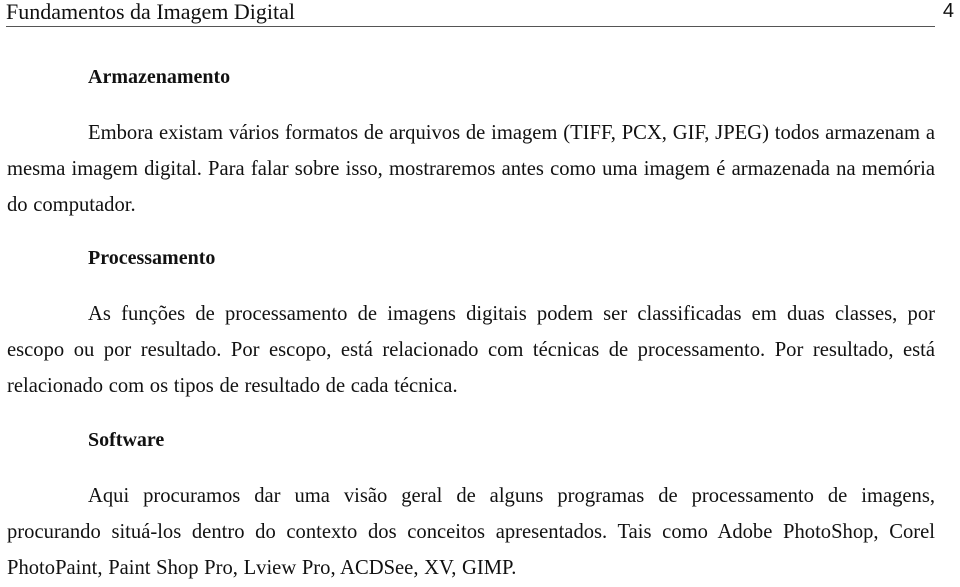 This screenshot has height=587, width=960. I want to click on section-heading: Processamento, so click(152, 258).